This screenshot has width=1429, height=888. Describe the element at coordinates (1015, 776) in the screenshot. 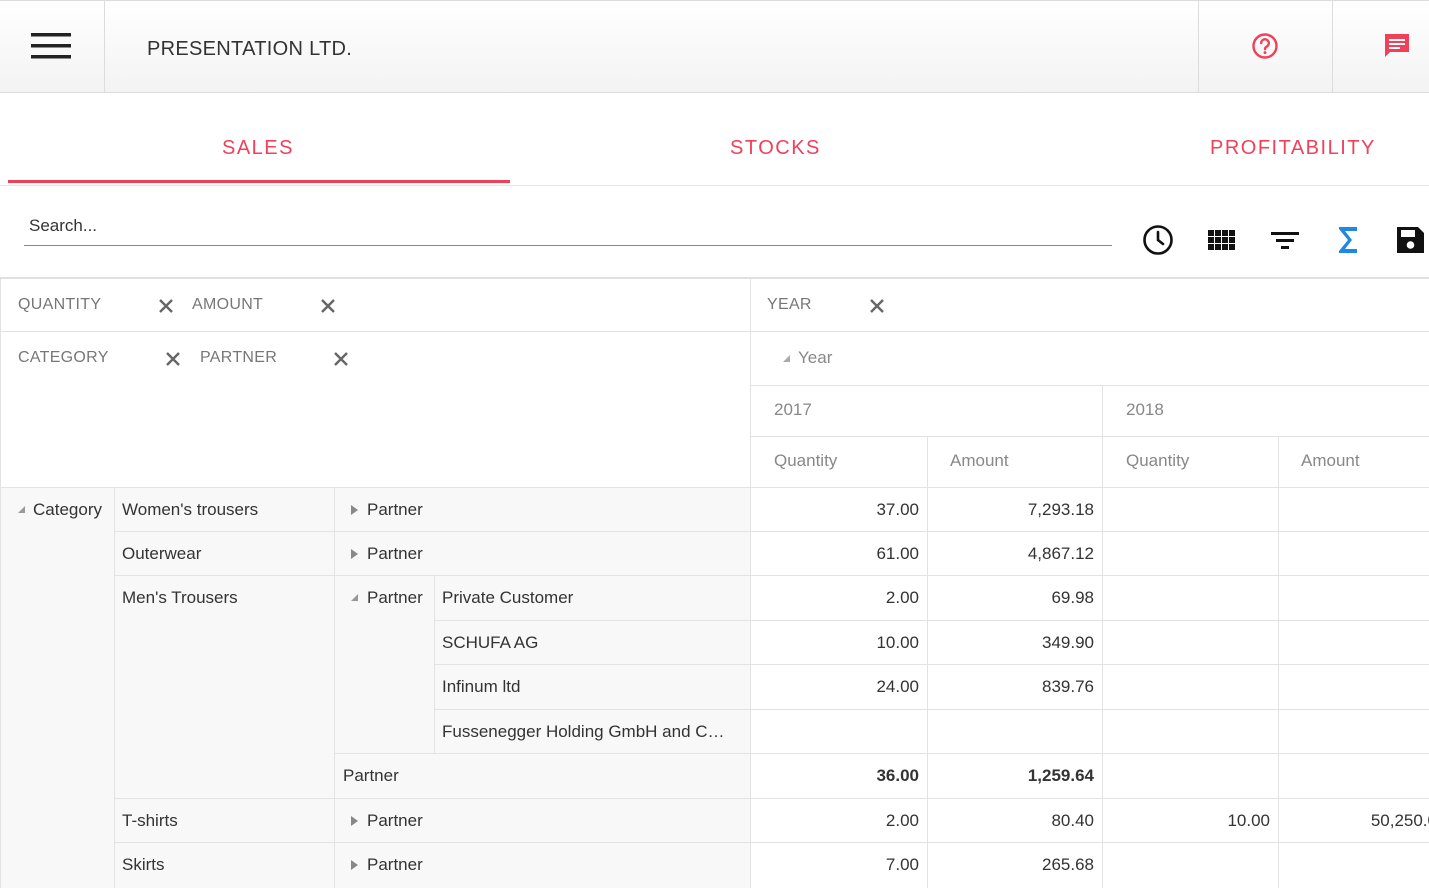

I see `data-cell: 1,259.64` at that location.